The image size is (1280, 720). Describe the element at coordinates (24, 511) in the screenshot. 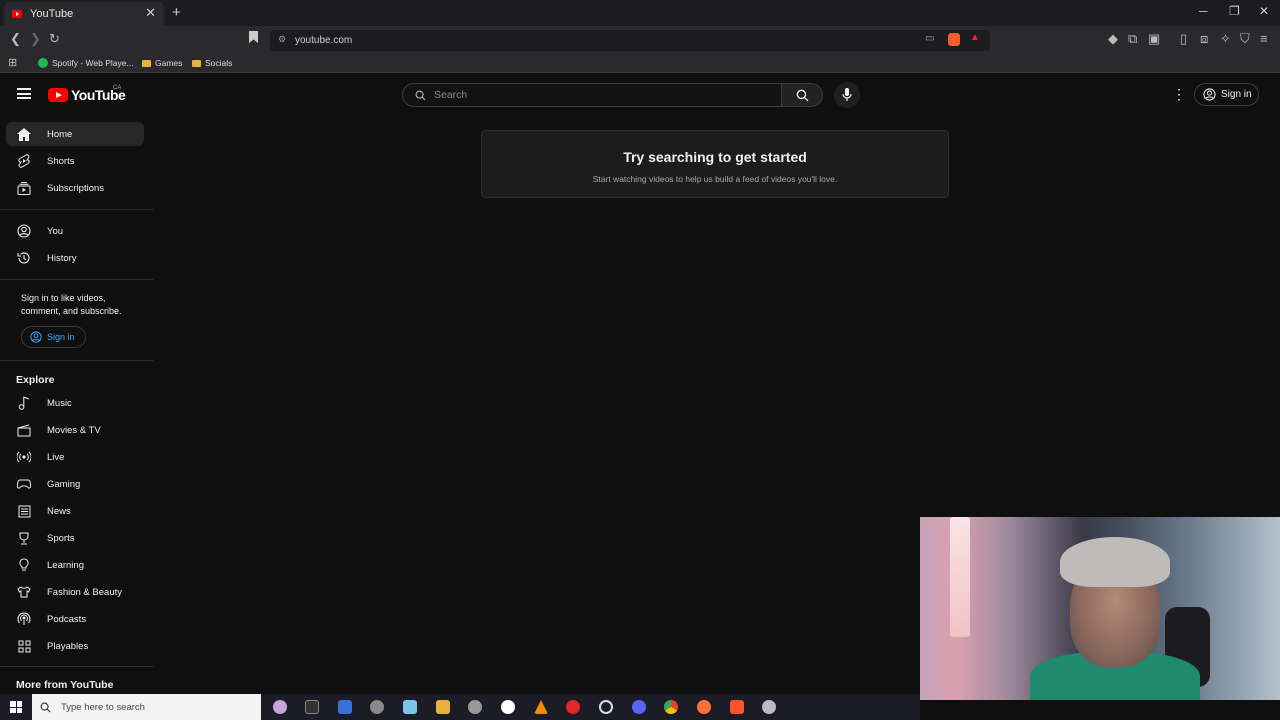

I see `news-icon` at that location.